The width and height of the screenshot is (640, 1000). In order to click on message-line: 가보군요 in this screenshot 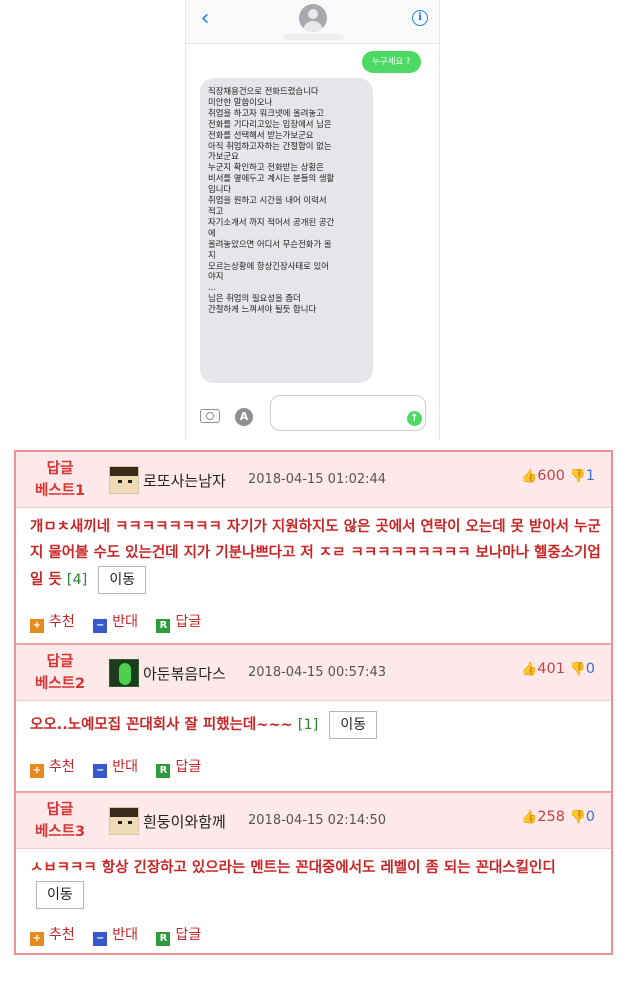, I will do `click(223, 156)`.